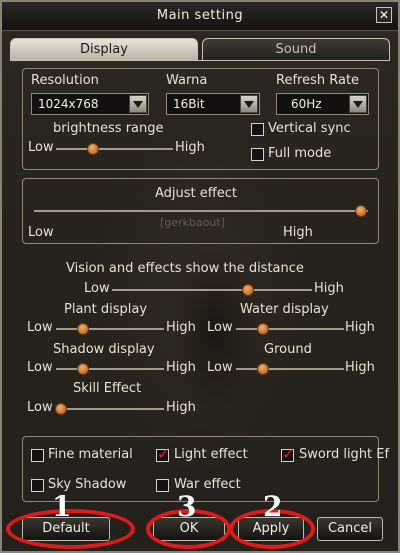  I want to click on skill-high-label: High, so click(181, 407).